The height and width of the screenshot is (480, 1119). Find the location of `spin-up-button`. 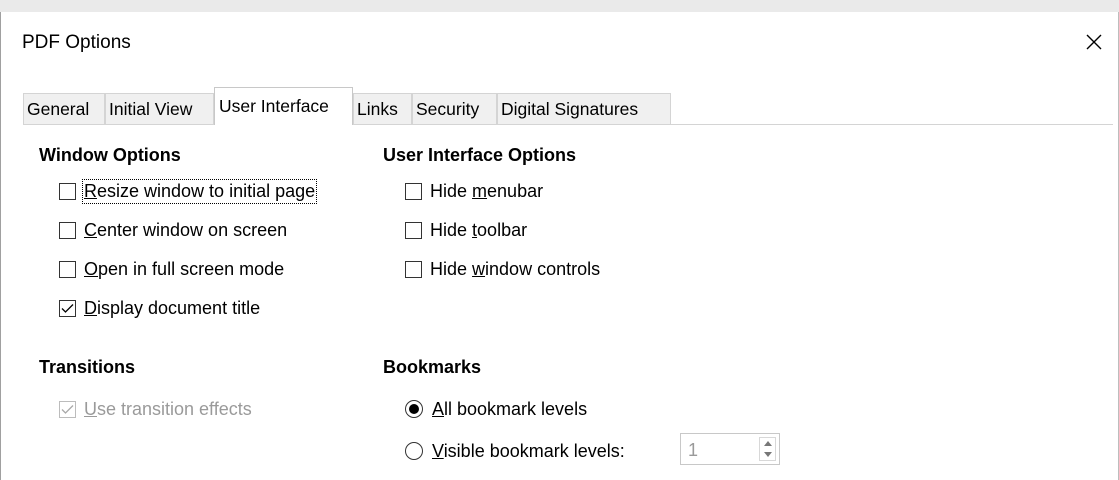

spin-up-button is located at coordinates (767, 443).